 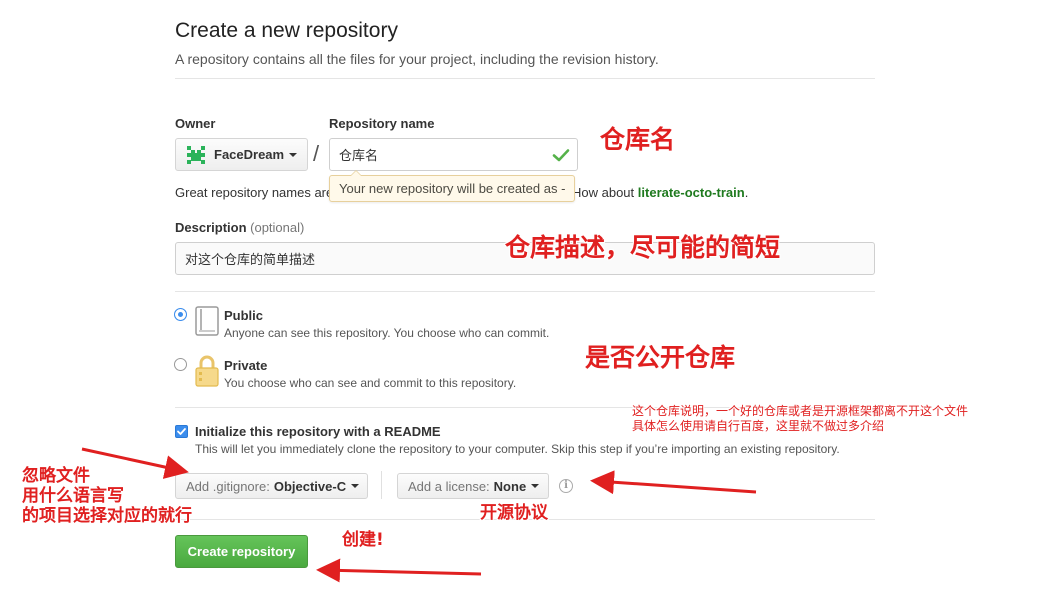 What do you see at coordinates (318, 431) in the screenshot?
I see `readme-title: Initialize this repository with a README` at bounding box center [318, 431].